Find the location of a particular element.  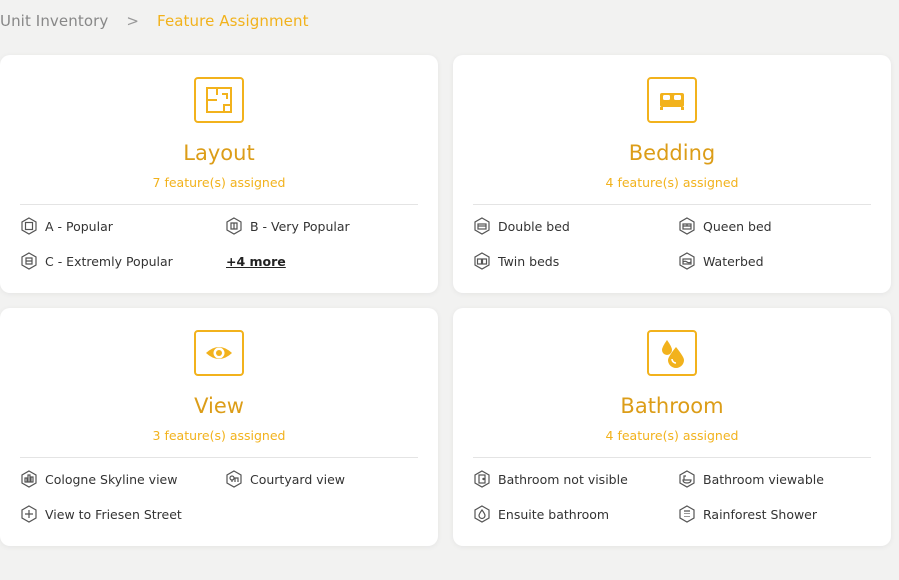

feature-item: Queen bed is located at coordinates (725, 226).